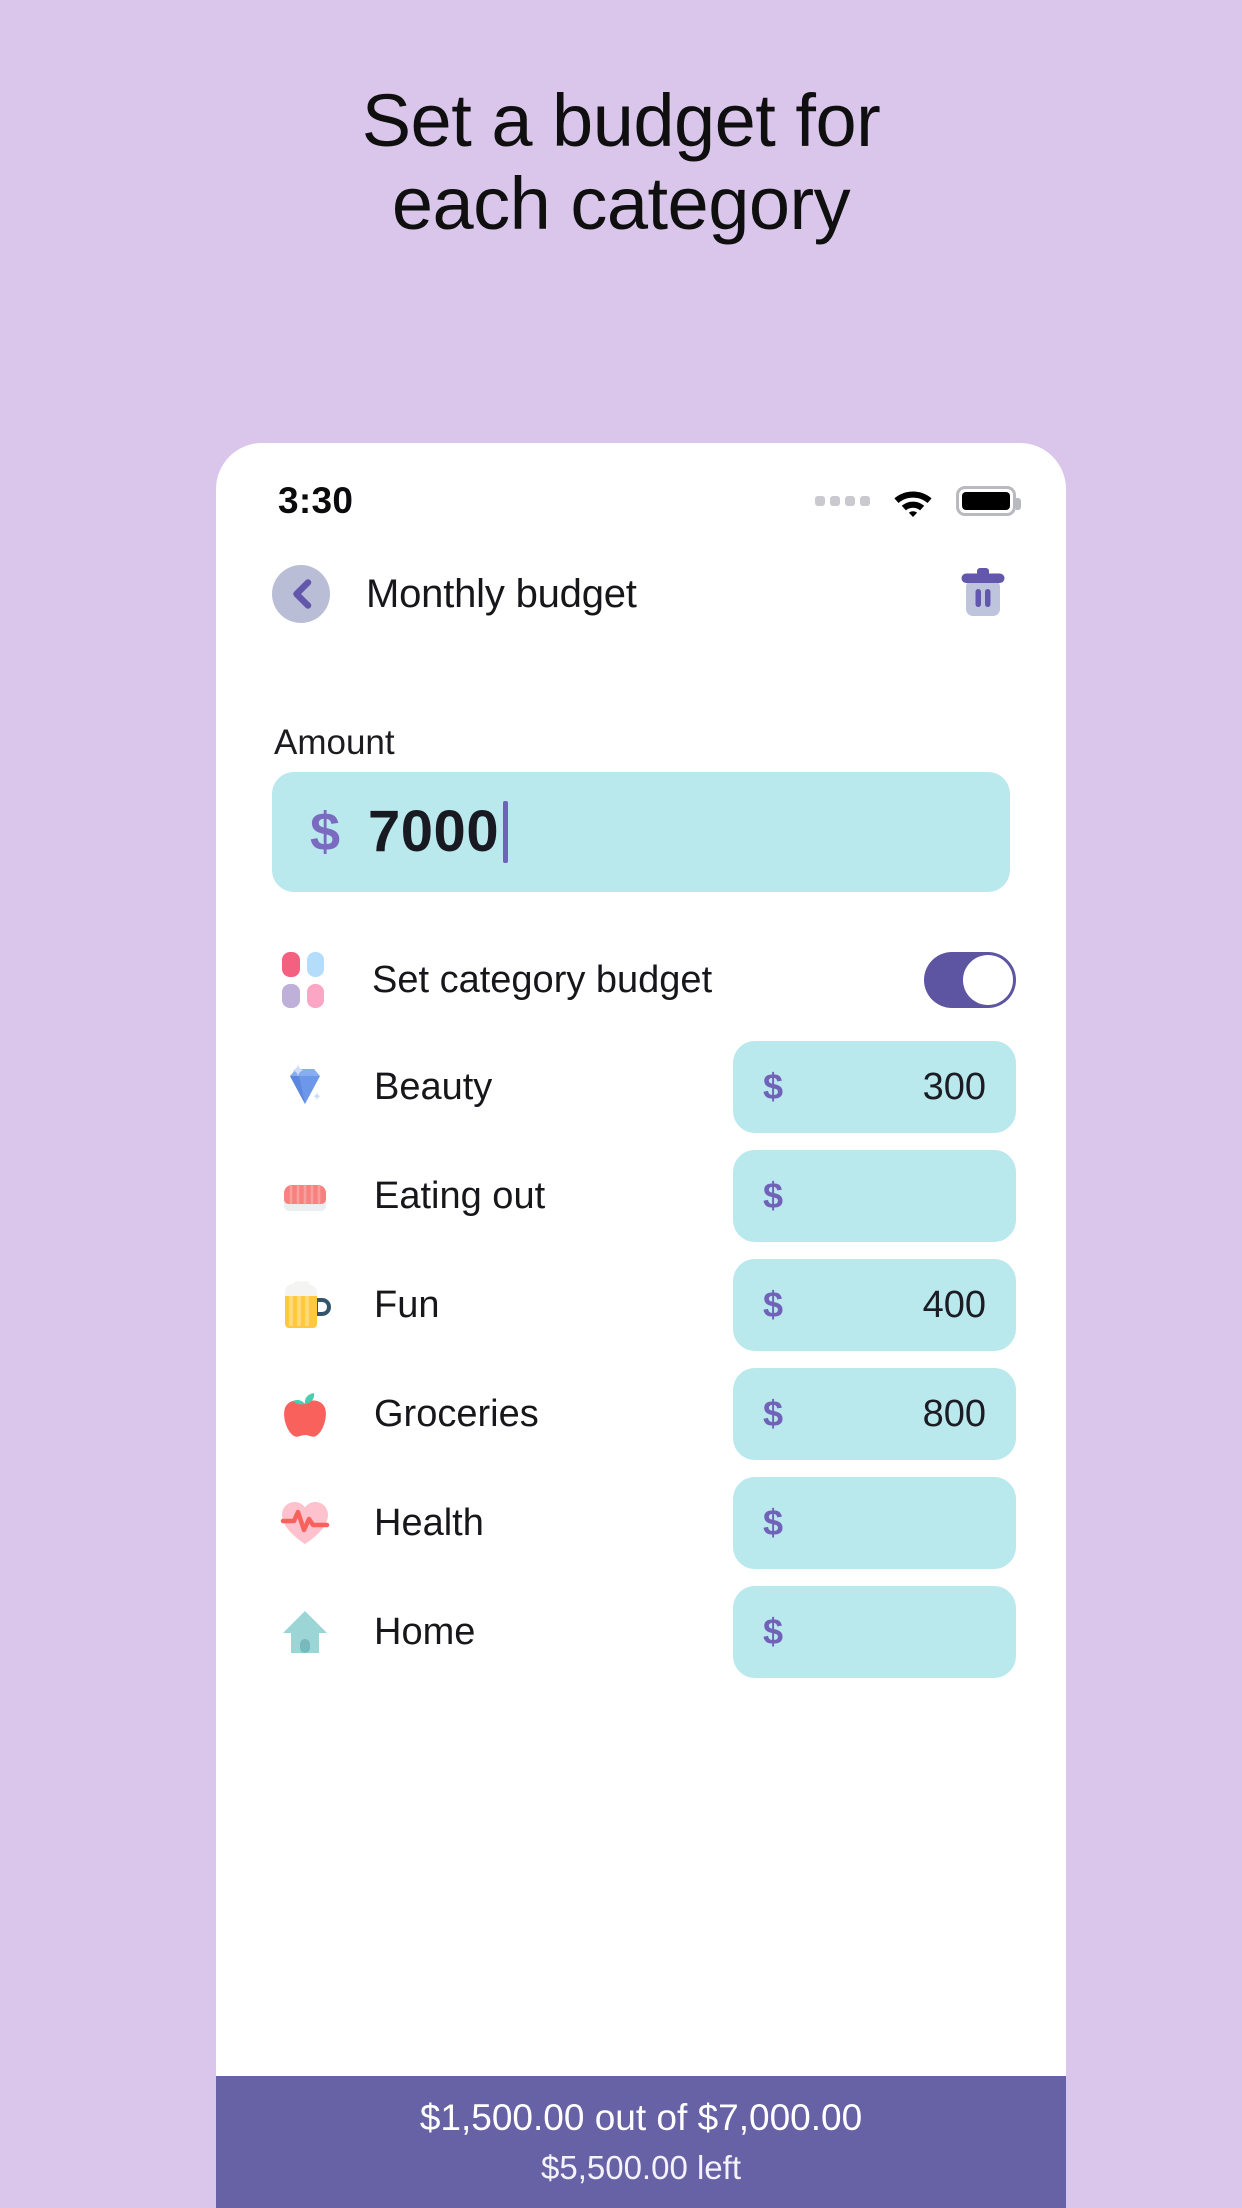 The image size is (1242, 2208). What do you see at coordinates (407, 1304) in the screenshot?
I see `category-name: Fun` at bounding box center [407, 1304].